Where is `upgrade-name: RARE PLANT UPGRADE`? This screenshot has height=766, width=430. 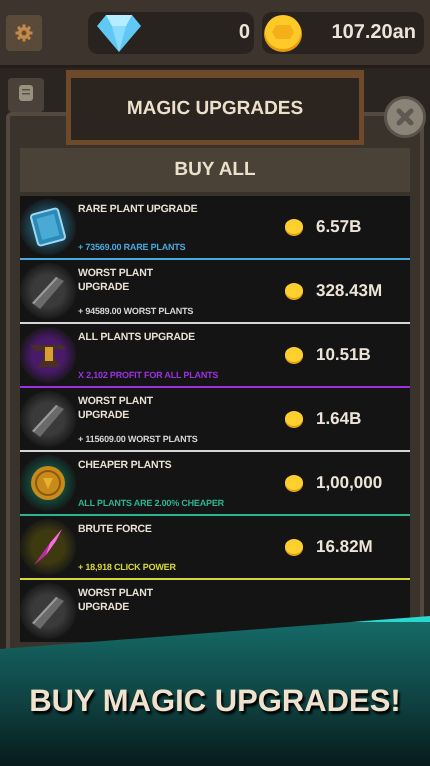
upgrade-name: RARE PLANT UPGRADE is located at coordinates (138, 209).